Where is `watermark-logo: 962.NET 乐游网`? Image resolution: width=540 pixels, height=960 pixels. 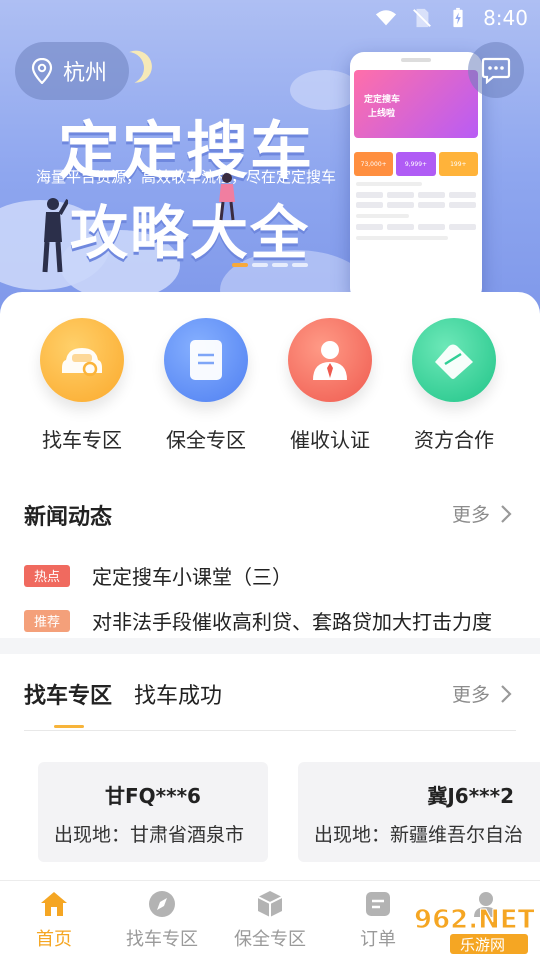
watermark-logo: 962.NET 乐游网 is located at coordinates (474, 929).